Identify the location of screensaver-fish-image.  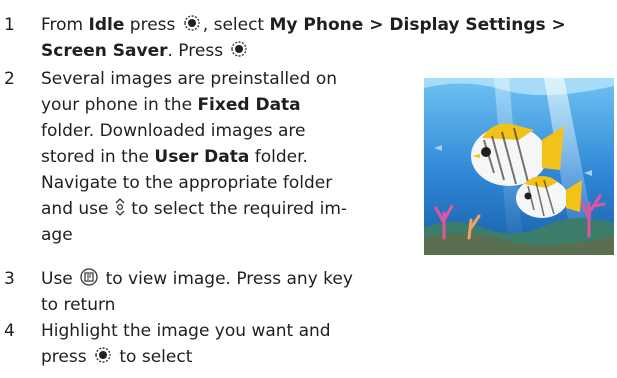
(519, 166).